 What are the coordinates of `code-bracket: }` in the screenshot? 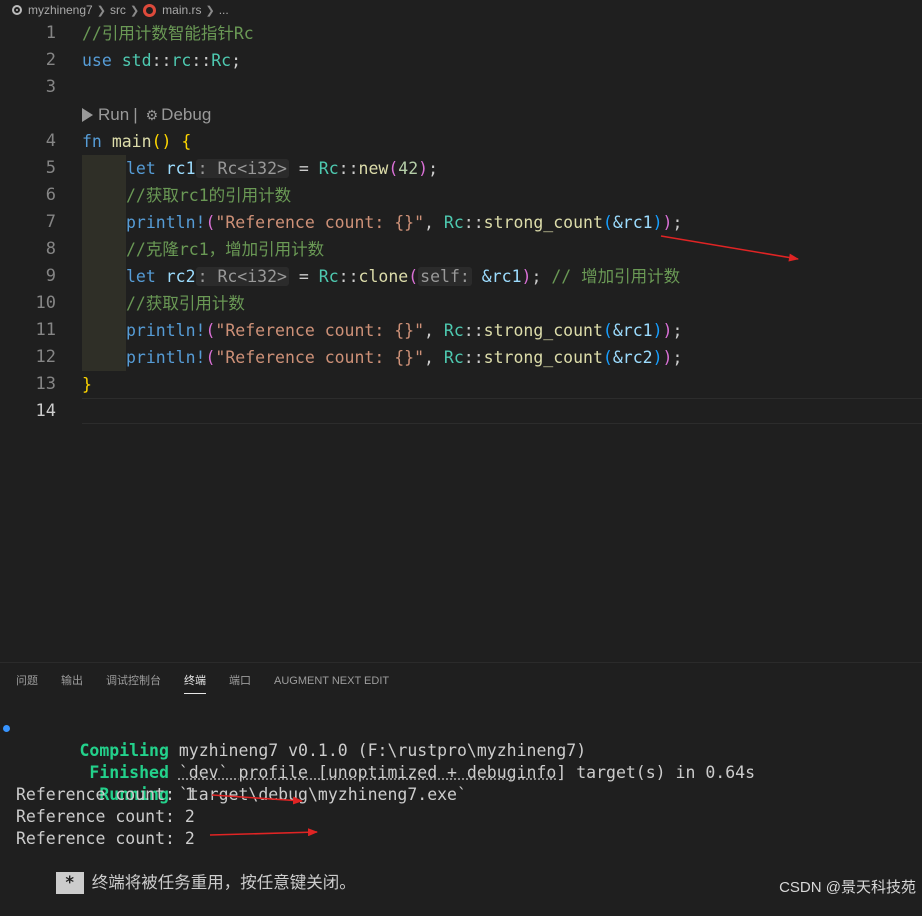 It's located at (87, 384).